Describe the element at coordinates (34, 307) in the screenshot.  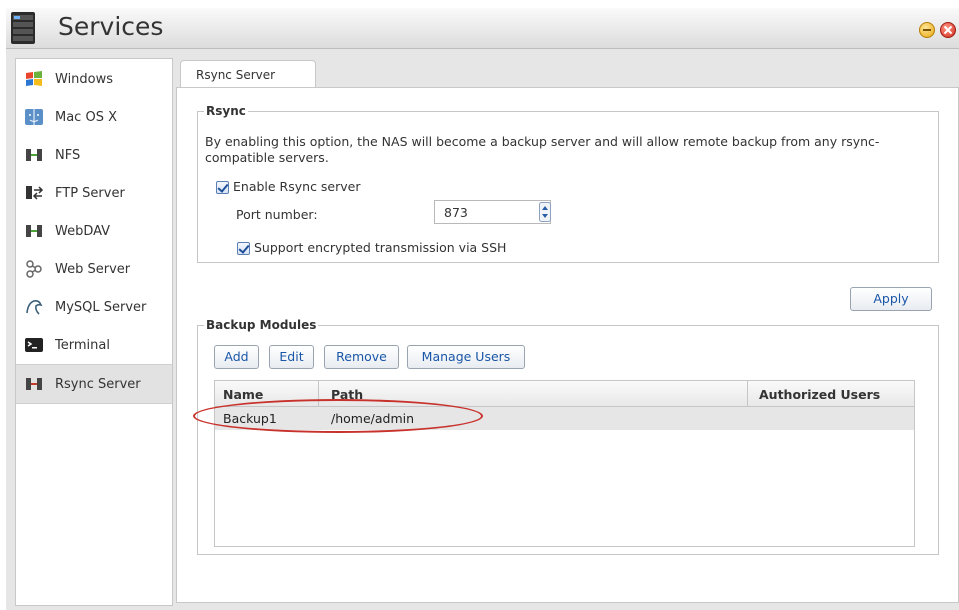
I see `mysql-server-icon` at that location.